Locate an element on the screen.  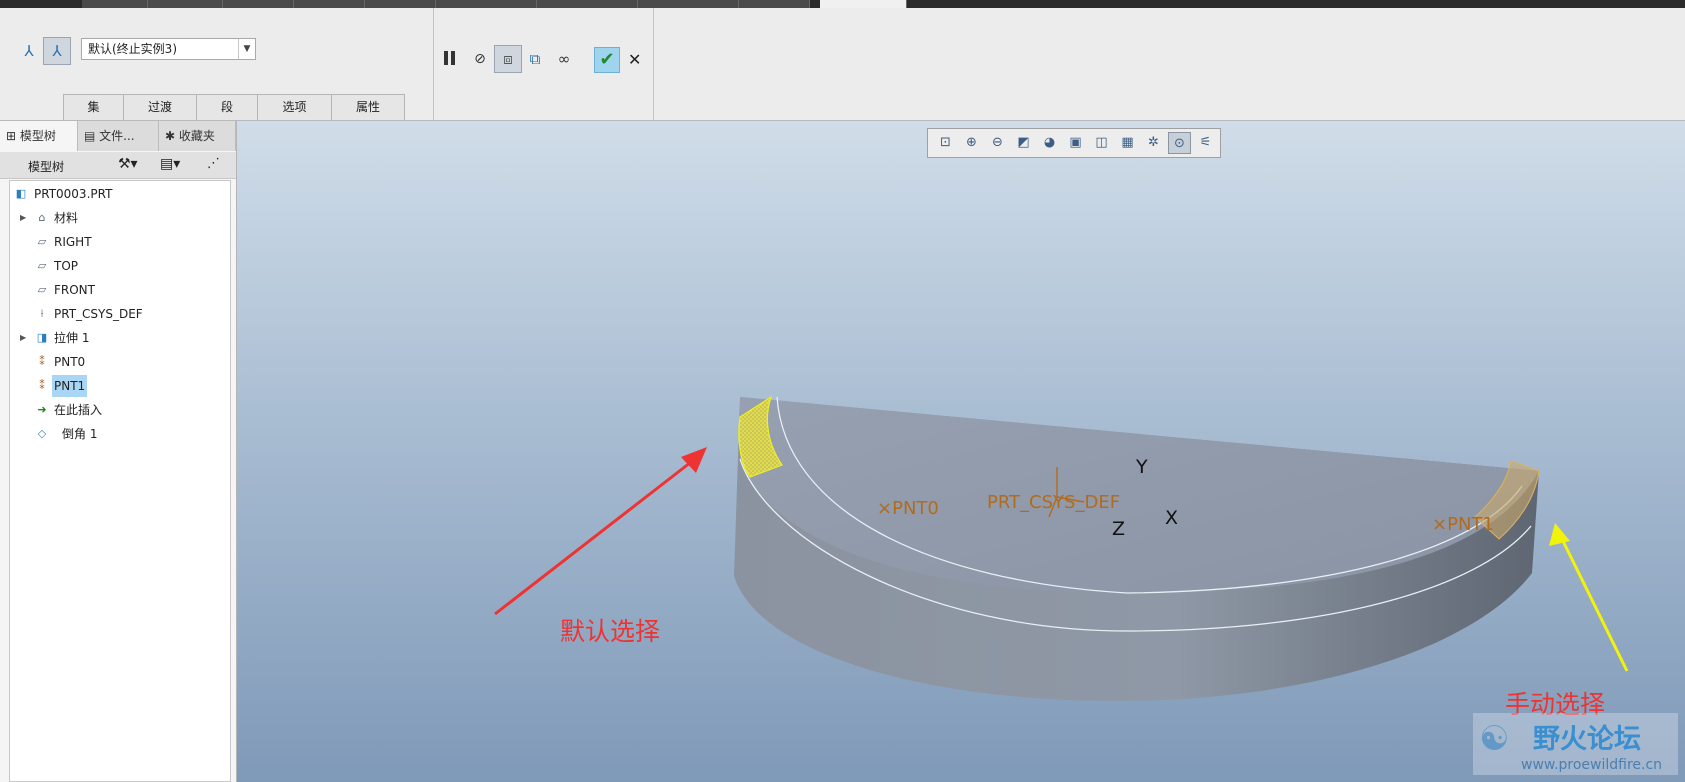
tab-sets: 集 is located at coordinates (93, 107).